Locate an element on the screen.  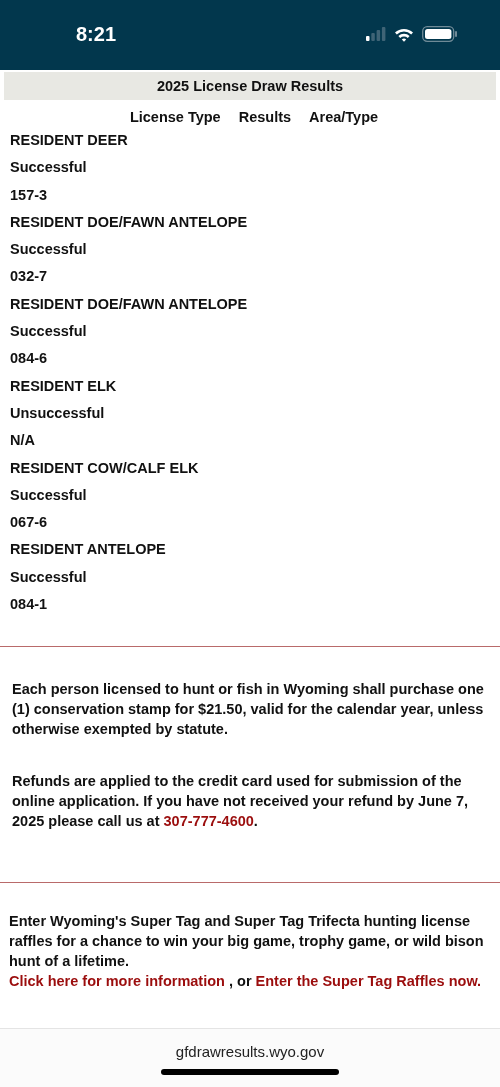
notice-text: Each person licensed to hunt or fish in Wyoming shall purchase one (1) conservation stamp for $21.50, valid for the calendar year, unless otherwise exempted by statute. is located at coordinates (248, 710).